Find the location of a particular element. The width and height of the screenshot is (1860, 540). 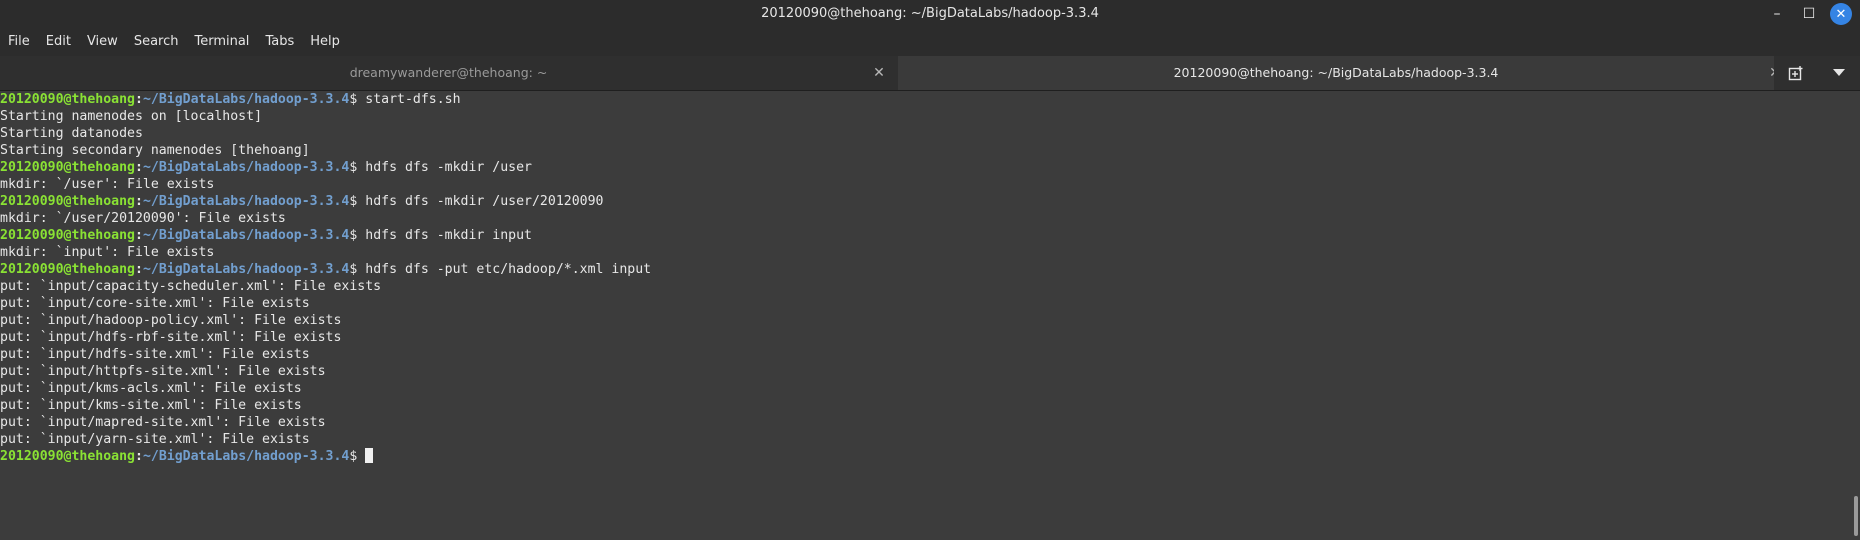

menu-file: File is located at coordinates (19, 42).